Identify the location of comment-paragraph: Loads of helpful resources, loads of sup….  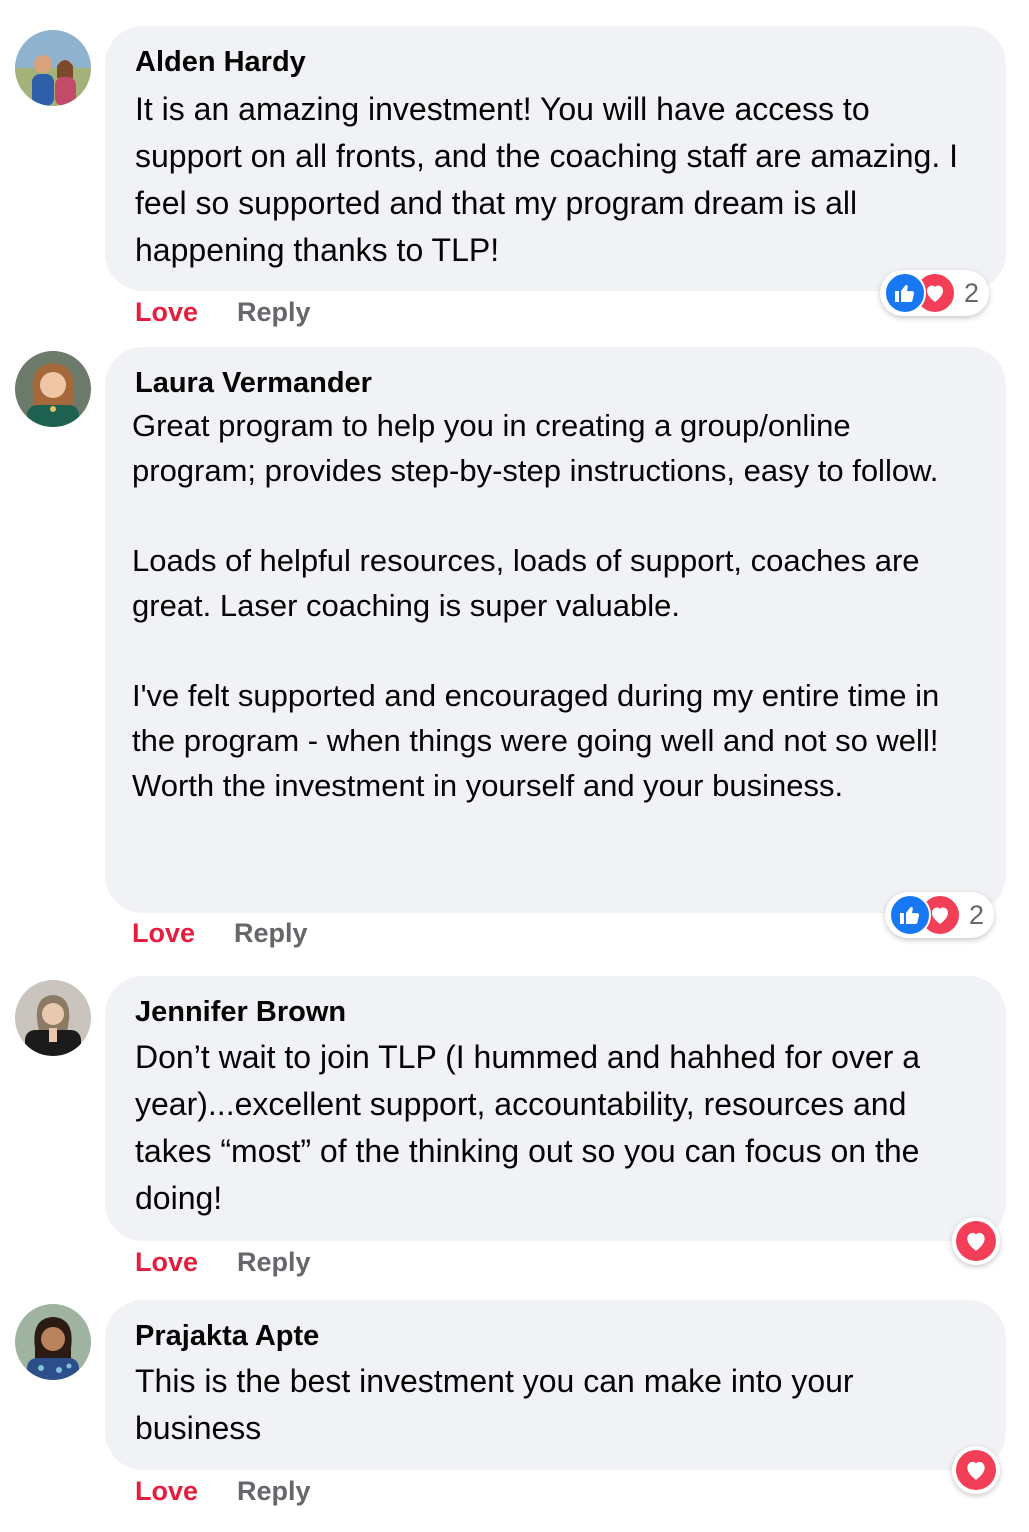
(526, 583).